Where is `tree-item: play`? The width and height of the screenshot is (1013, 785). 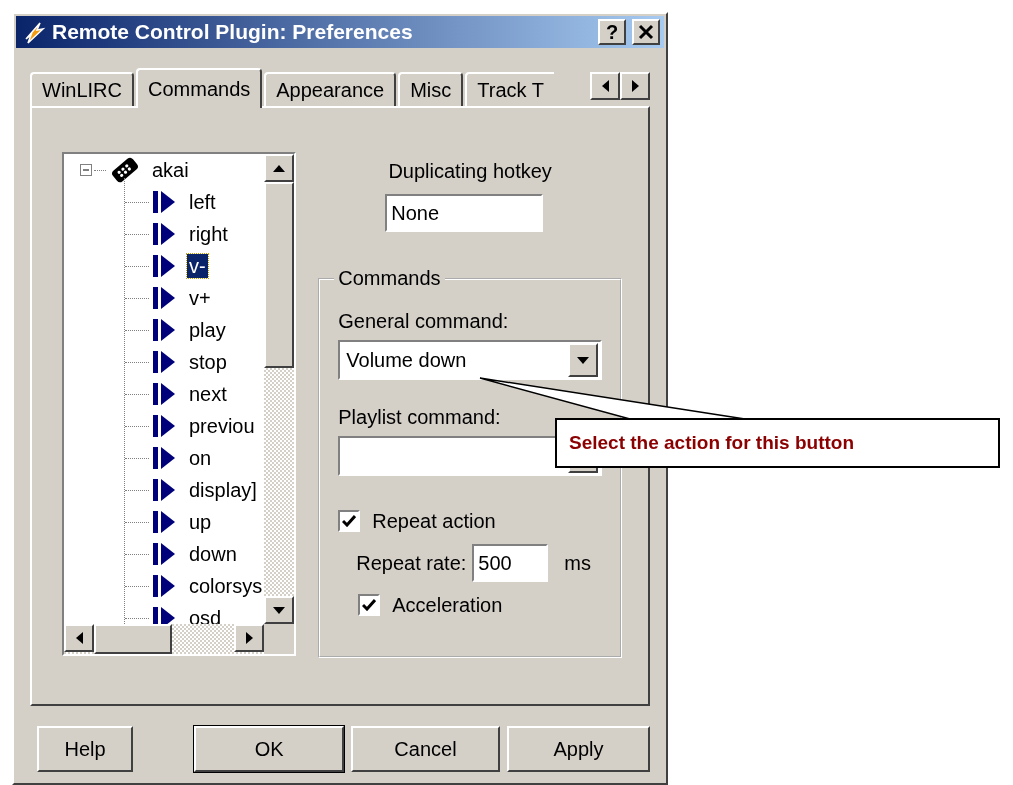 tree-item: play is located at coordinates (207, 330).